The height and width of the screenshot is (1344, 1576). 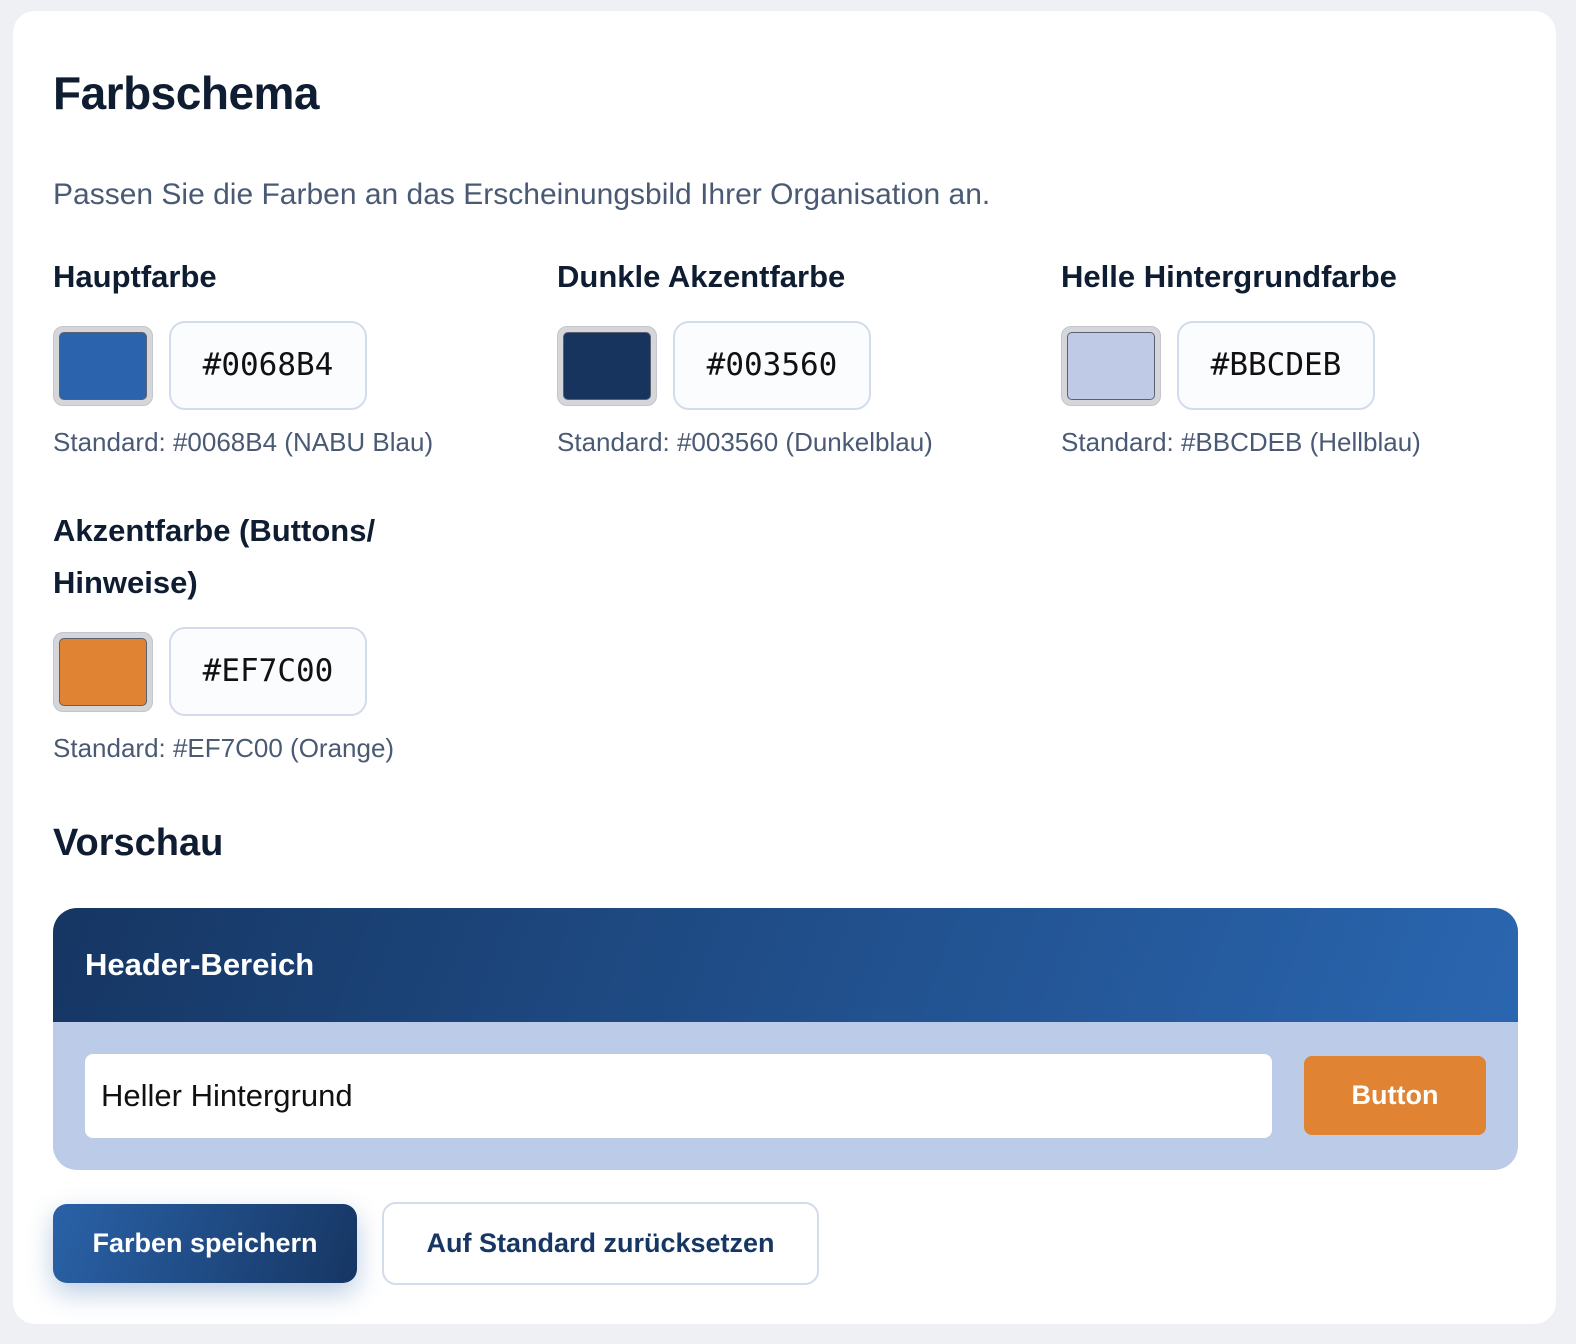 I want to click on hex-input: #EF7C00, so click(x=268, y=671).